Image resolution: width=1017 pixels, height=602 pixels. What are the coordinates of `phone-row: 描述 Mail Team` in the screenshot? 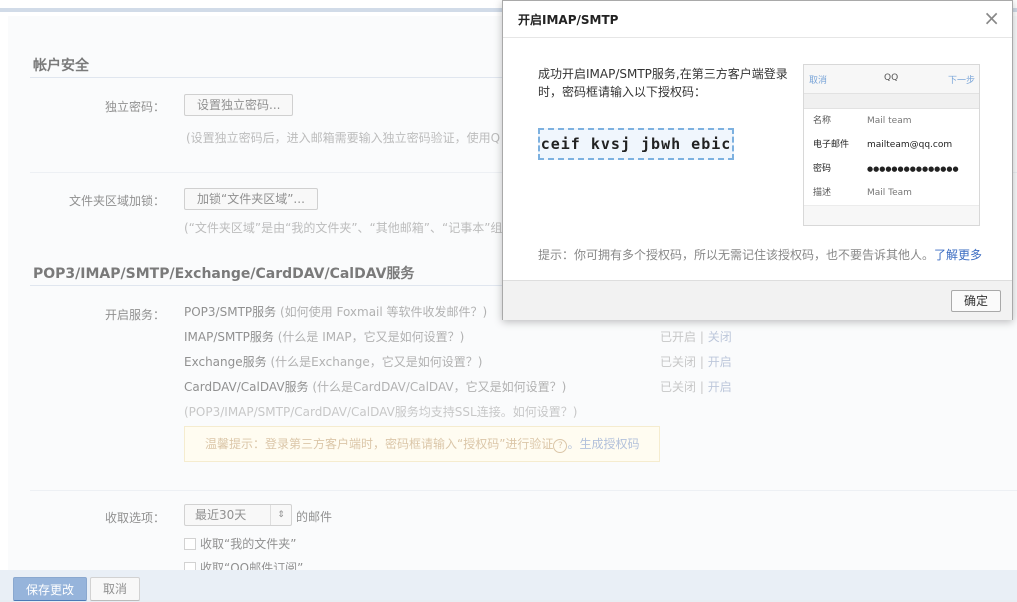 It's located at (891, 193).